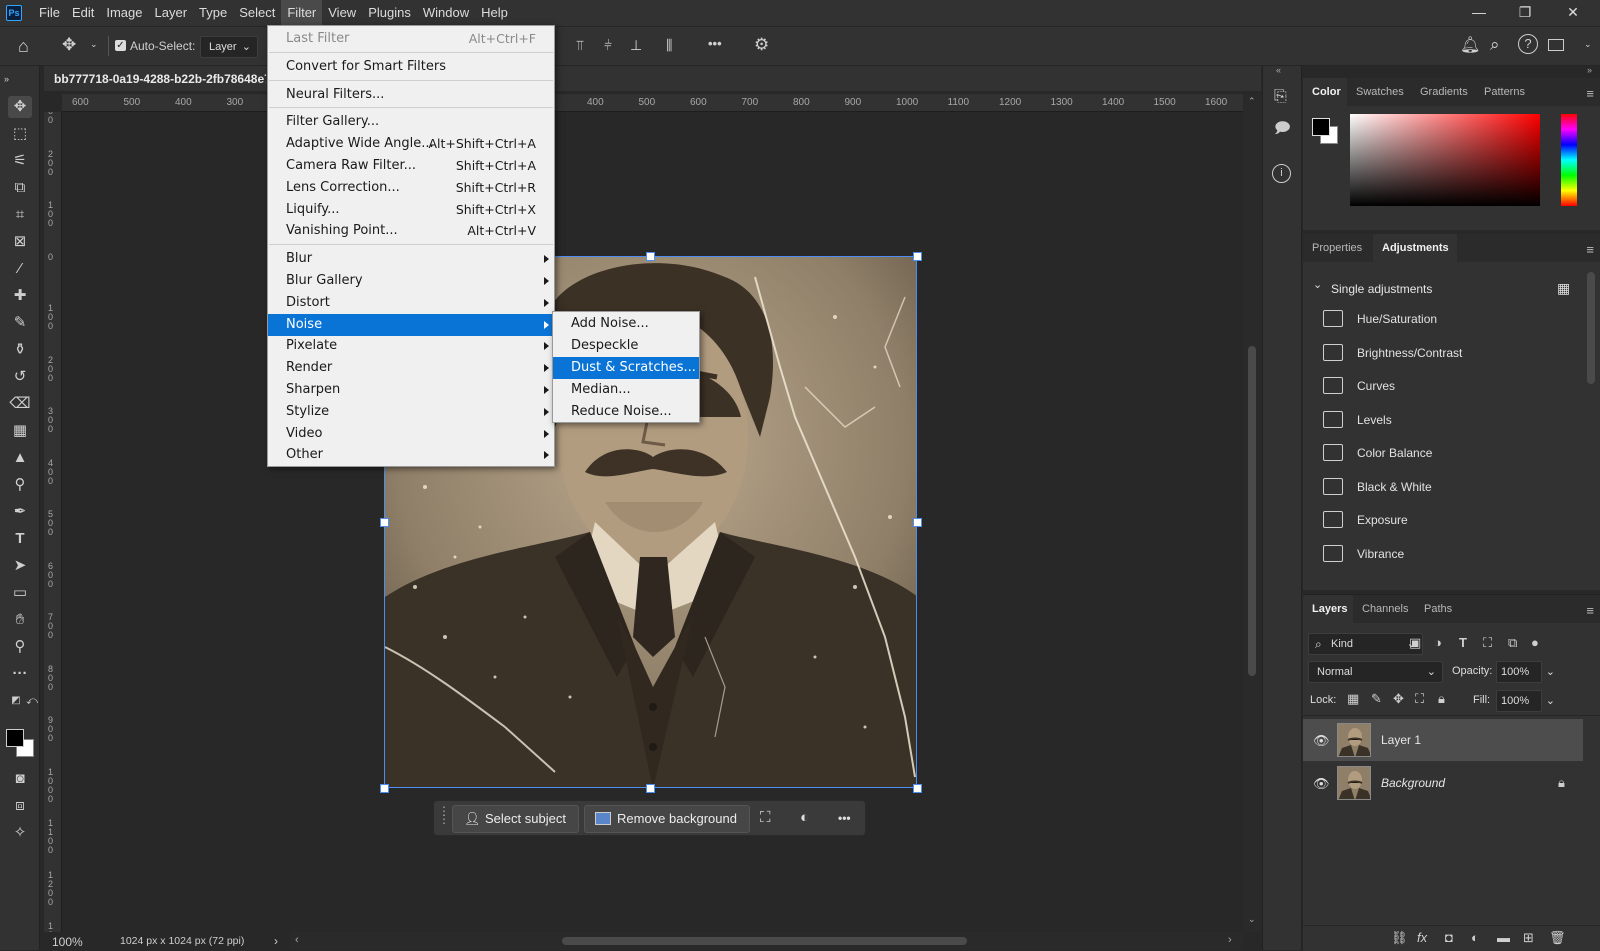  What do you see at coordinates (20, 404) in the screenshot?
I see `eraser-tool-icon: ⌫` at bounding box center [20, 404].